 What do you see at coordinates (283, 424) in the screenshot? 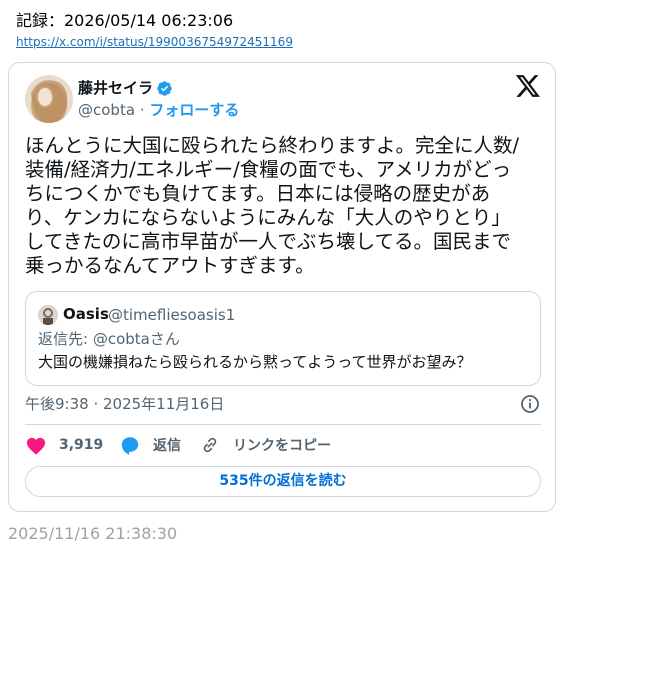
I see `divider` at bounding box center [283, 424].